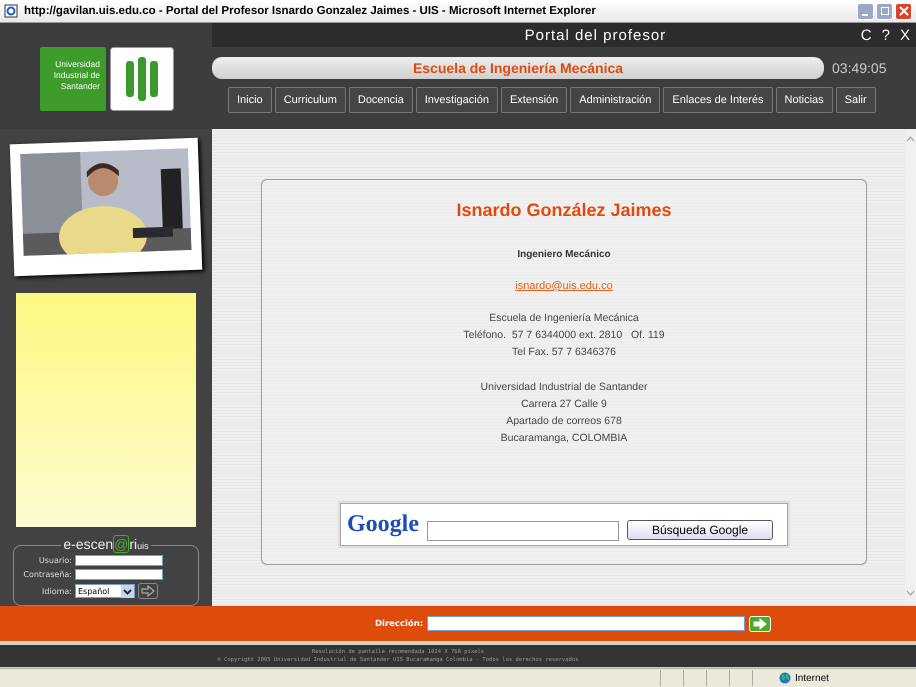  What do you see at coordinates (73, 79) in the screenshot?
I see `university-logo: Universidad Industrial de Santander` at bounding box center [73, 79].